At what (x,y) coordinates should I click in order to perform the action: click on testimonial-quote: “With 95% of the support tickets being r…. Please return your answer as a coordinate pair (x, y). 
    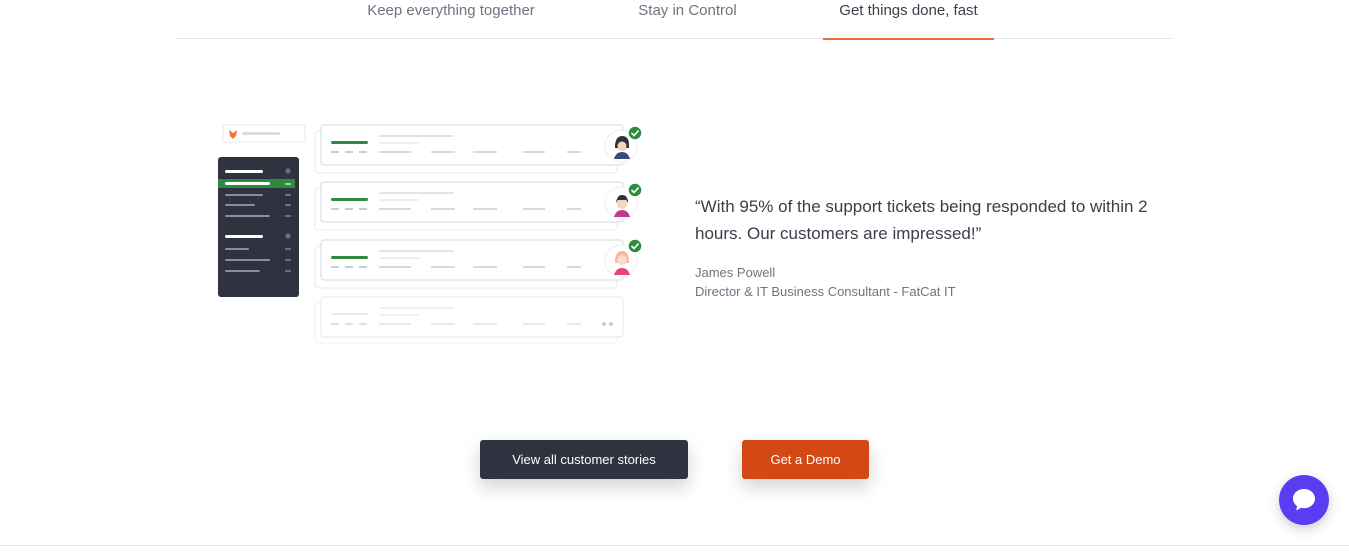
    Looking at the image, I should click on (921, 220).